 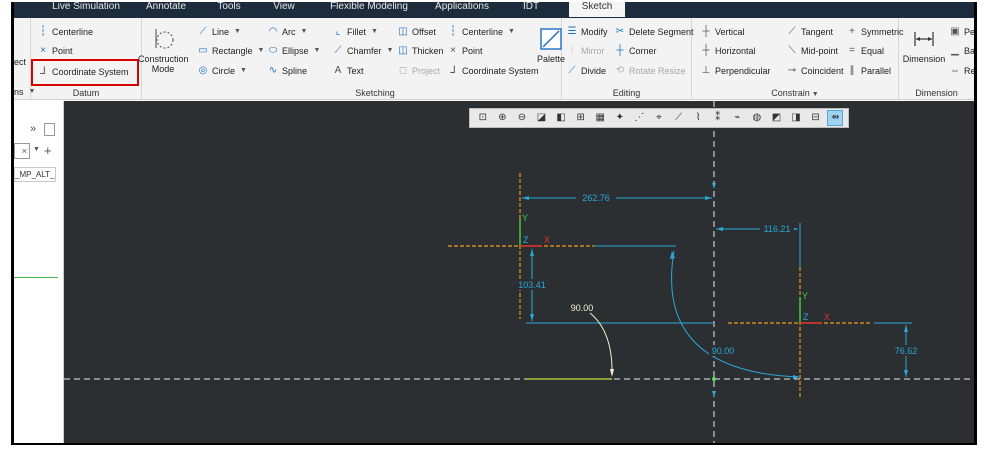 What do you see at coordinates (20, 62) in the screenshot?
I see `partial-button-label: ect` at bounding box center [20, 62].